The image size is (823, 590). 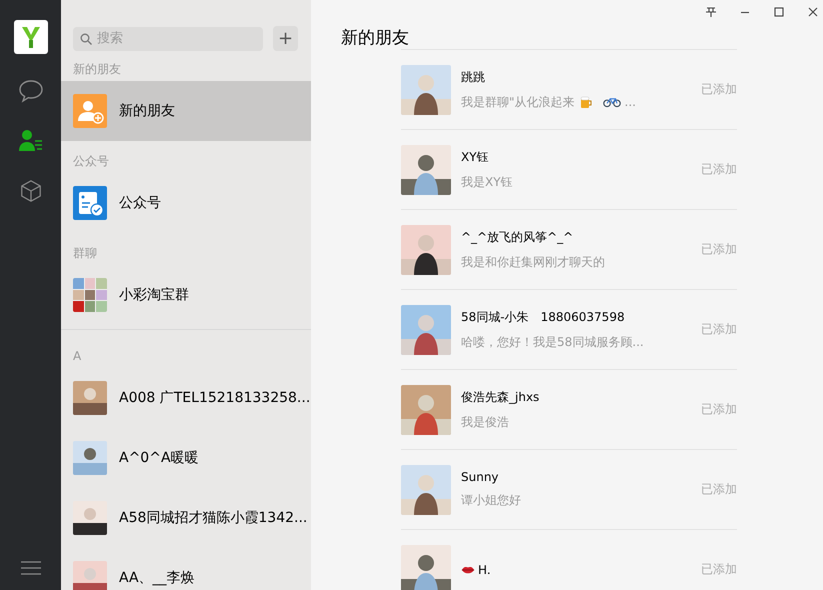 What do you see at coordinates (500, 397) in the screenshot?
I see `requester-name: 俊浩先森_jhxs` at bounding box center [500, 397].